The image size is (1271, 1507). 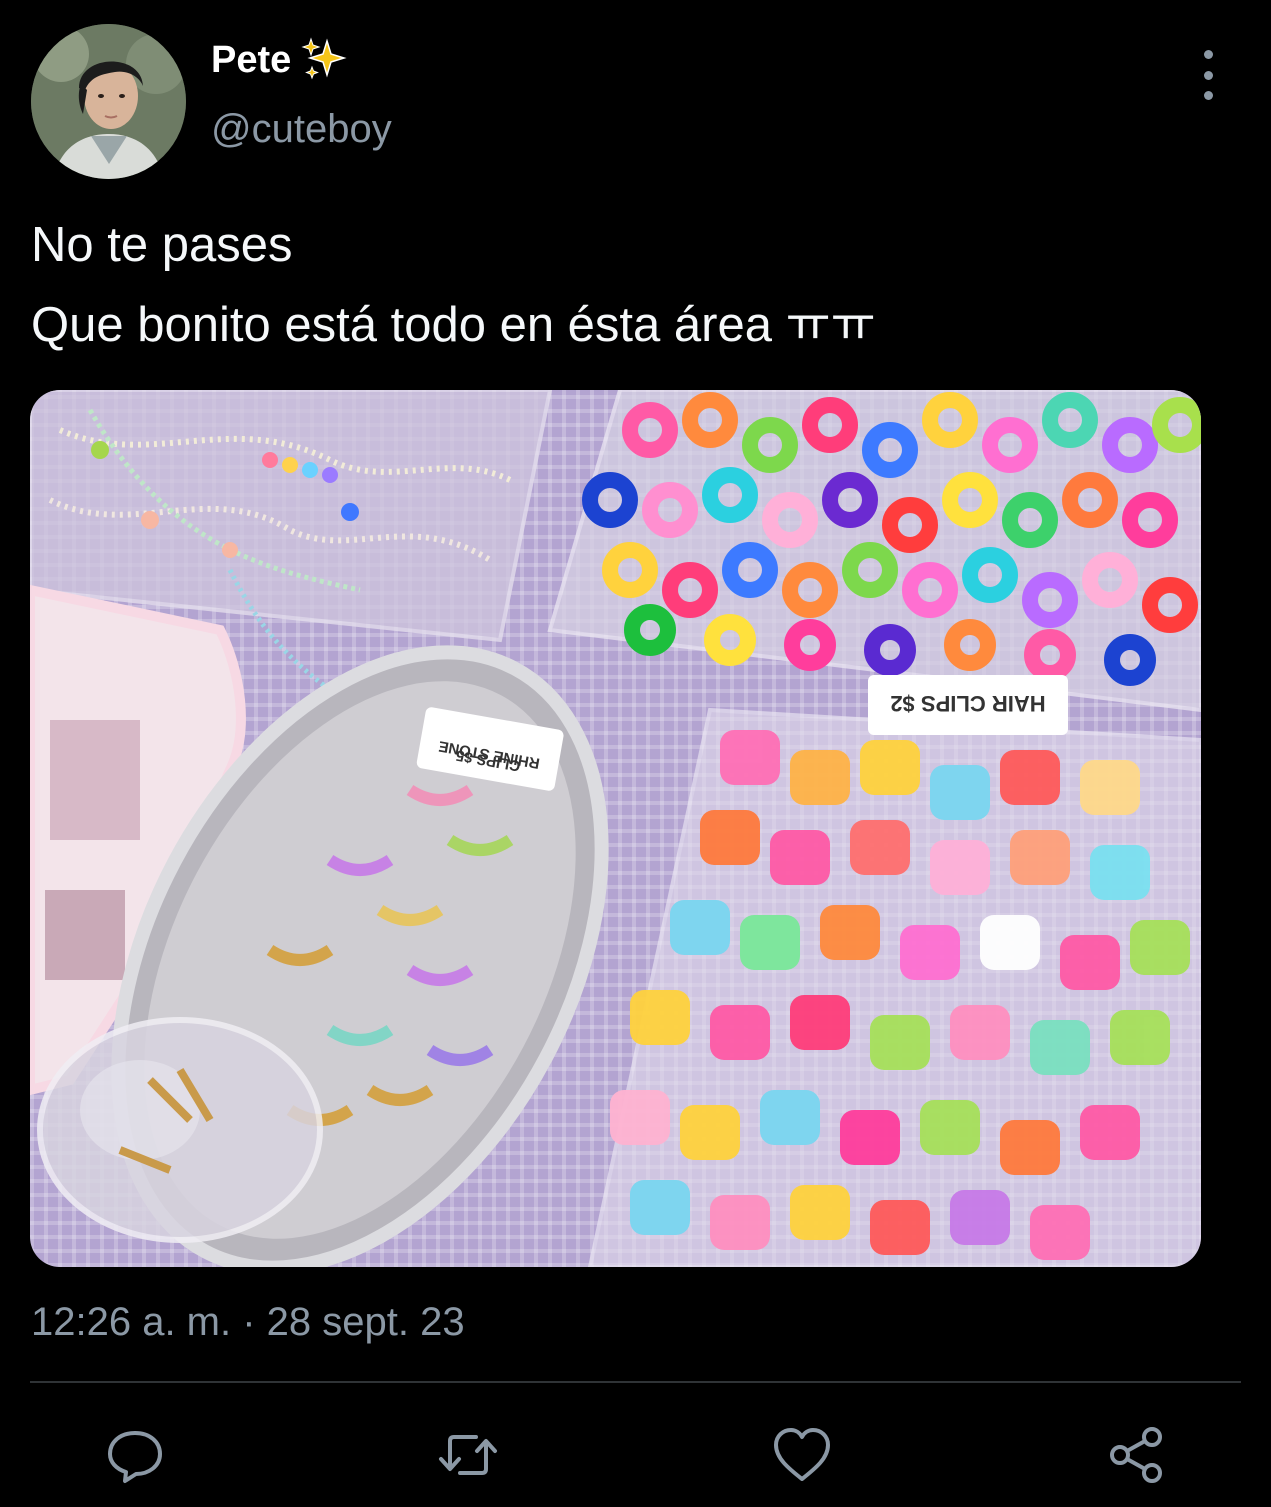 I want to click on retweet-icon, so click(x=468, y=1455).